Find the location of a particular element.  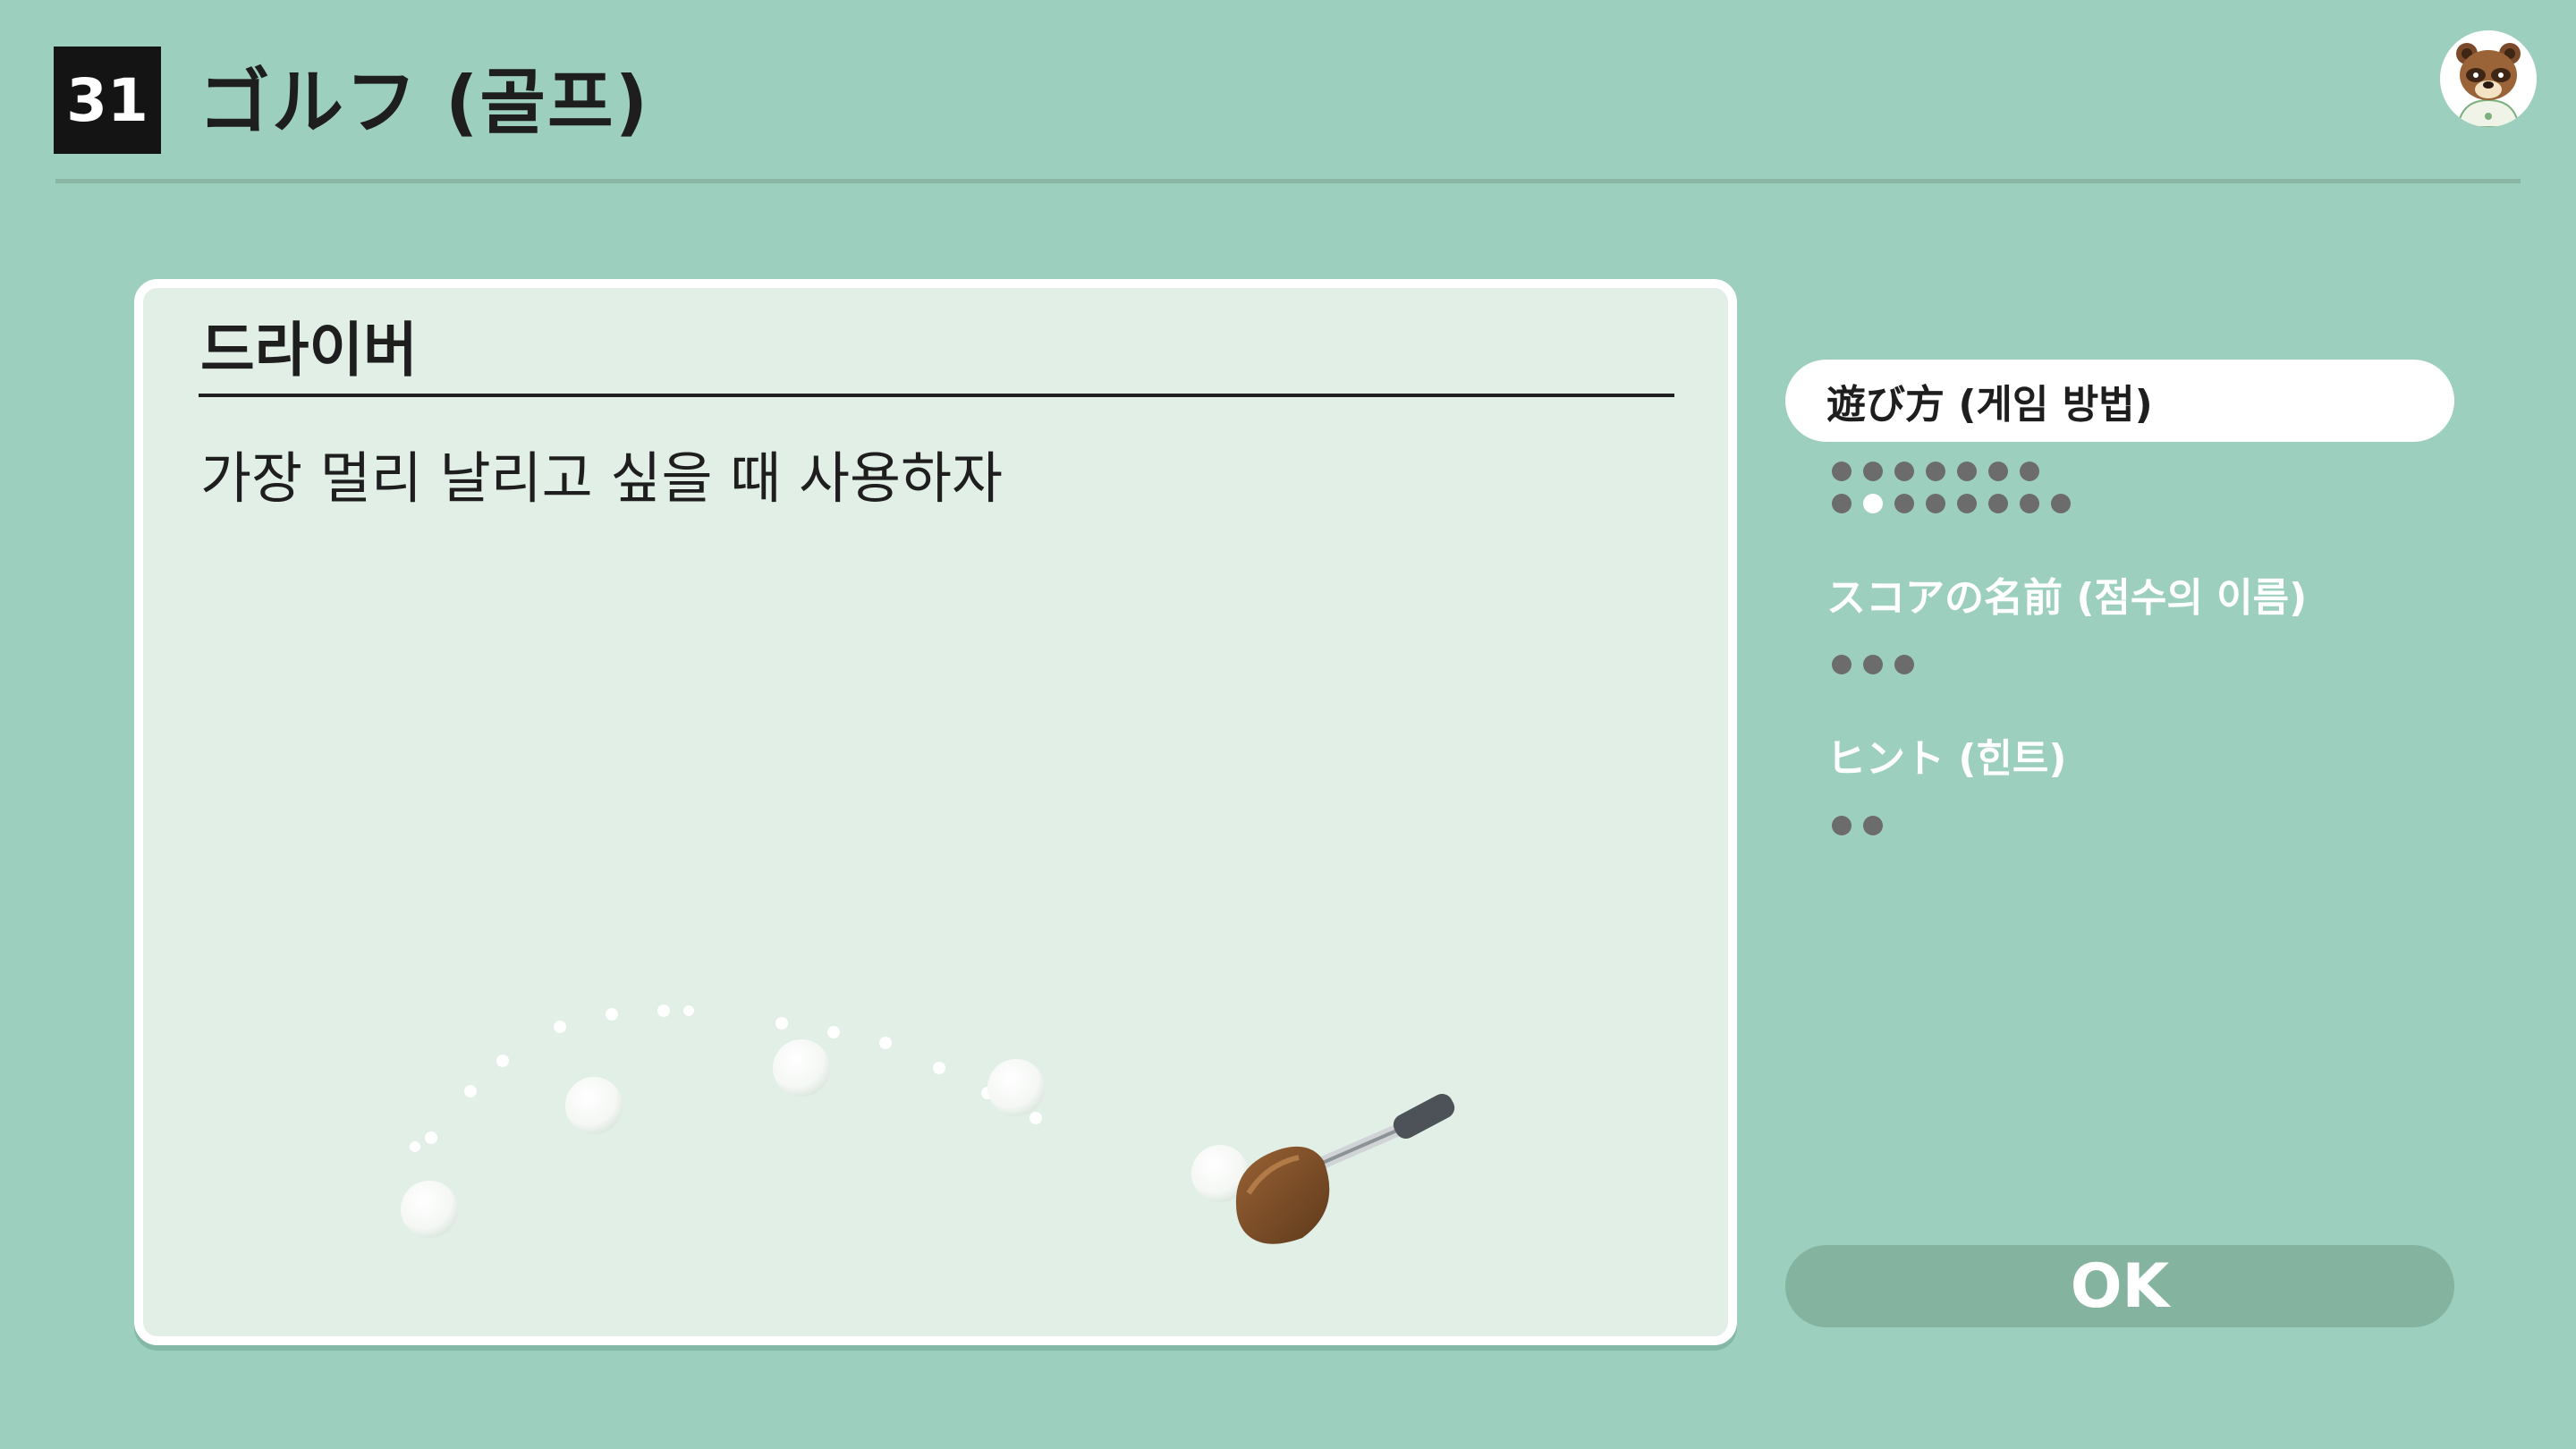

pager-how-to-play is located at coordinates (1957, 494).